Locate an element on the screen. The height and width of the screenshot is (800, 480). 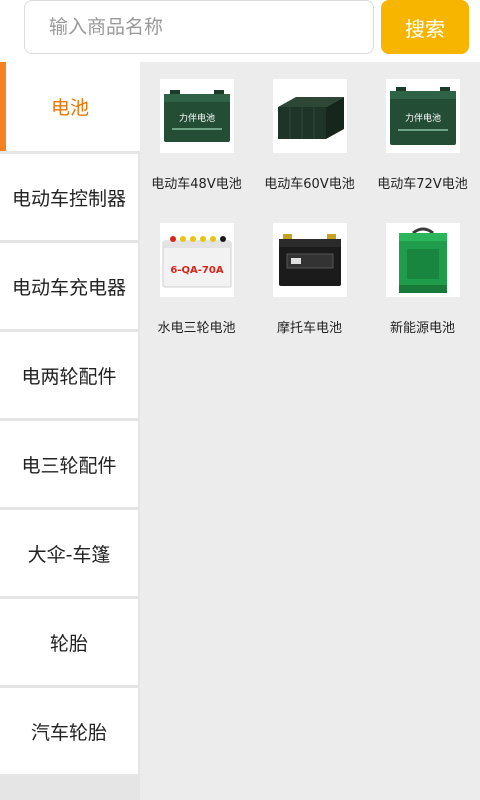
product-name: 电动车60V电池 is located at coordinates (309, 184).